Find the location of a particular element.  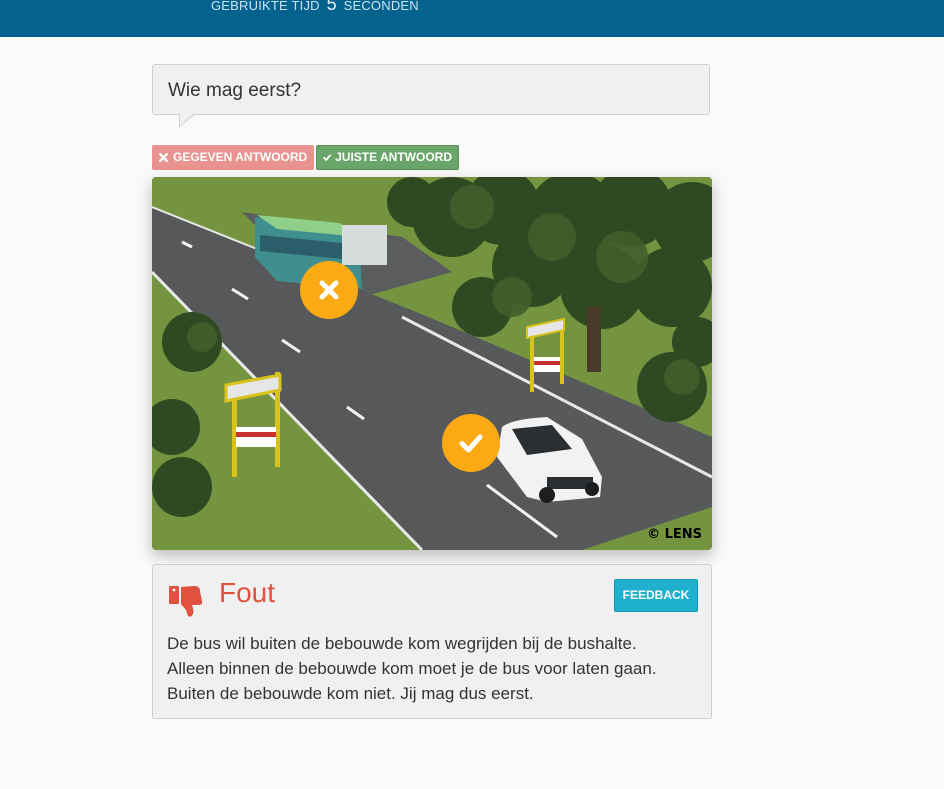

timer-suffix: SECONDEN is located at coordinates (381, 6).